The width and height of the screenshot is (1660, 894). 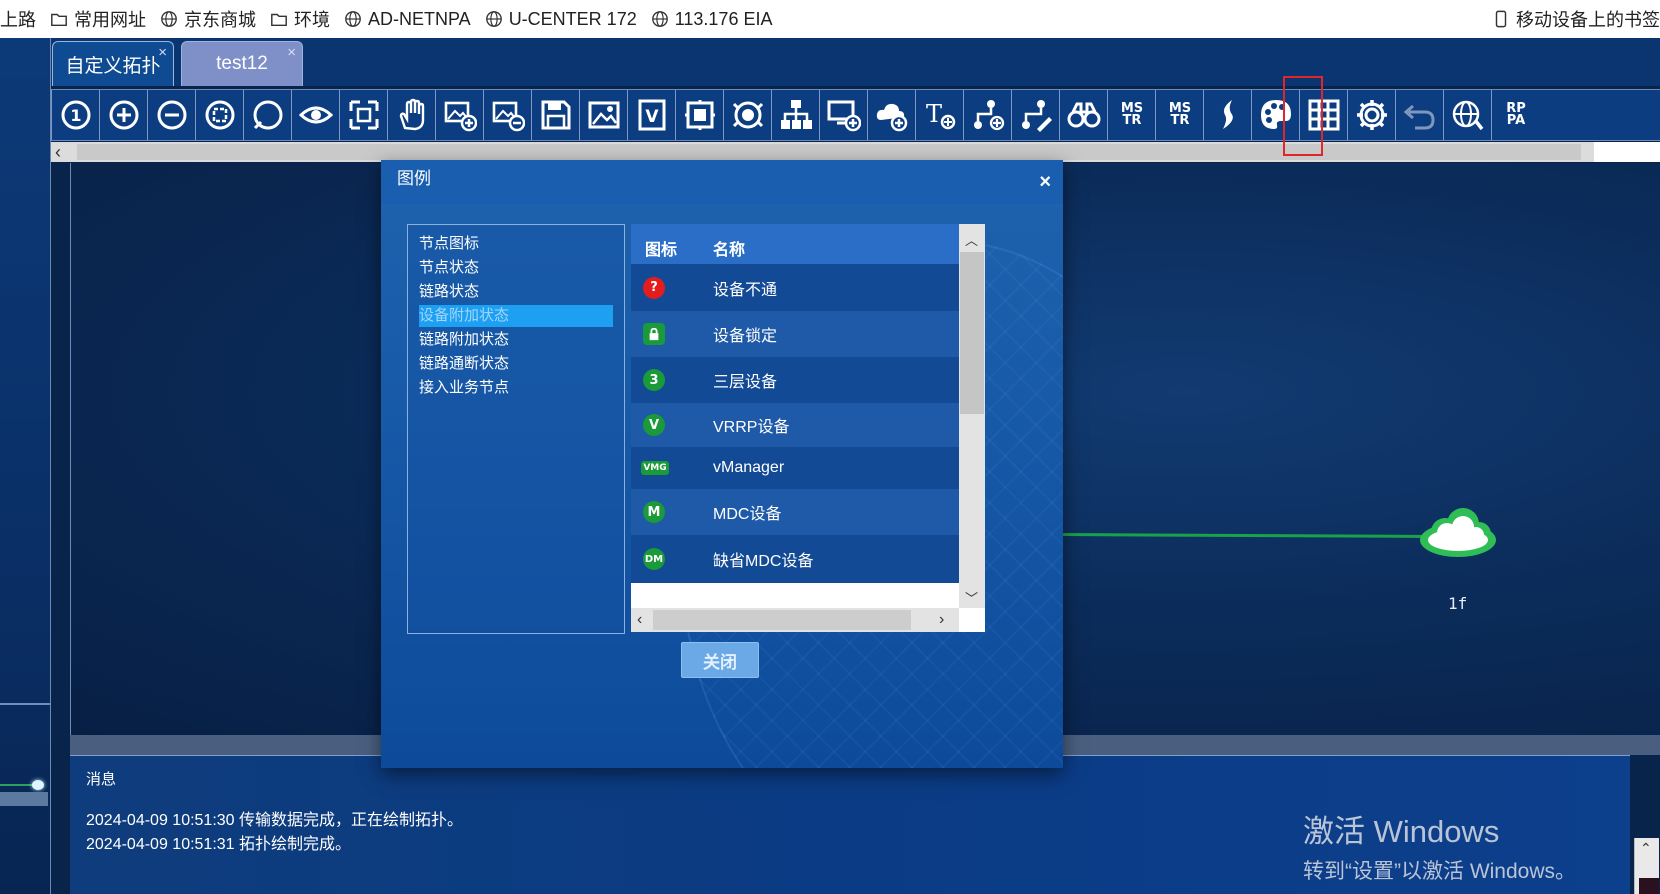 I want to click on scroll-down-icon: ﹀, so click(x=971, y=597).